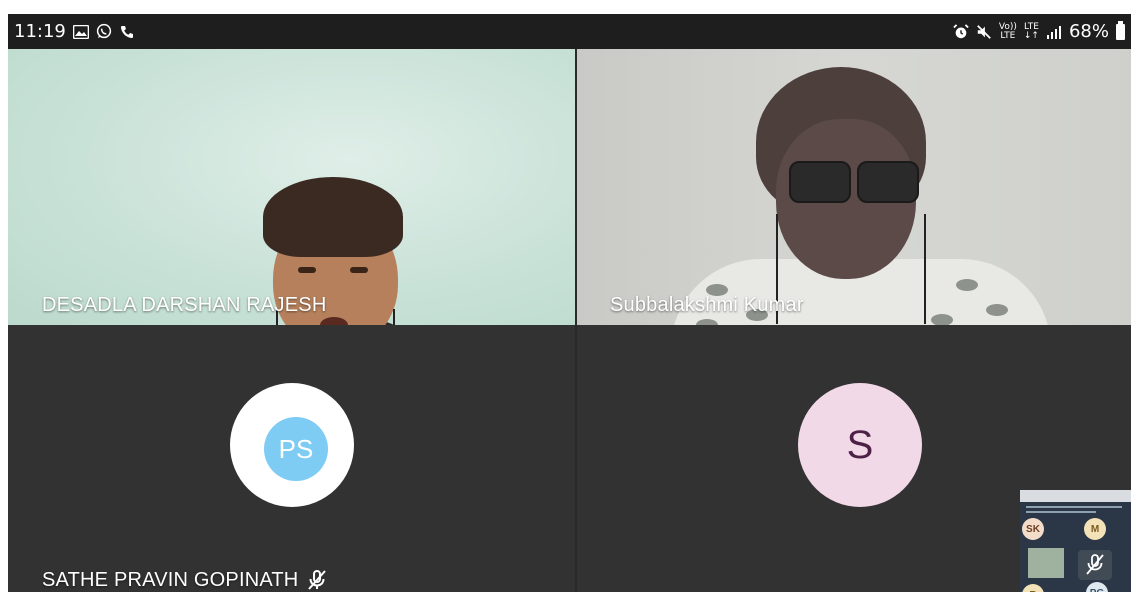  I want to click on clock-time: 11:19, so click(40, 31).